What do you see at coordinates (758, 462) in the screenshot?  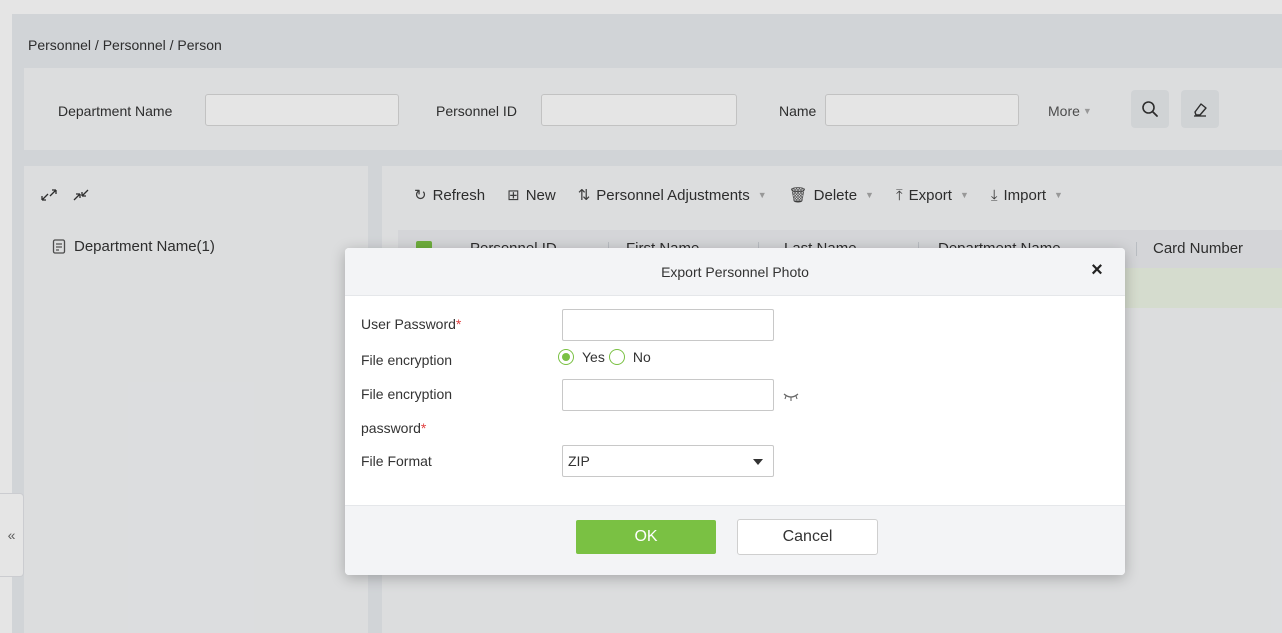 I see `chevron-down-icon` at bounding box center [758, 462].